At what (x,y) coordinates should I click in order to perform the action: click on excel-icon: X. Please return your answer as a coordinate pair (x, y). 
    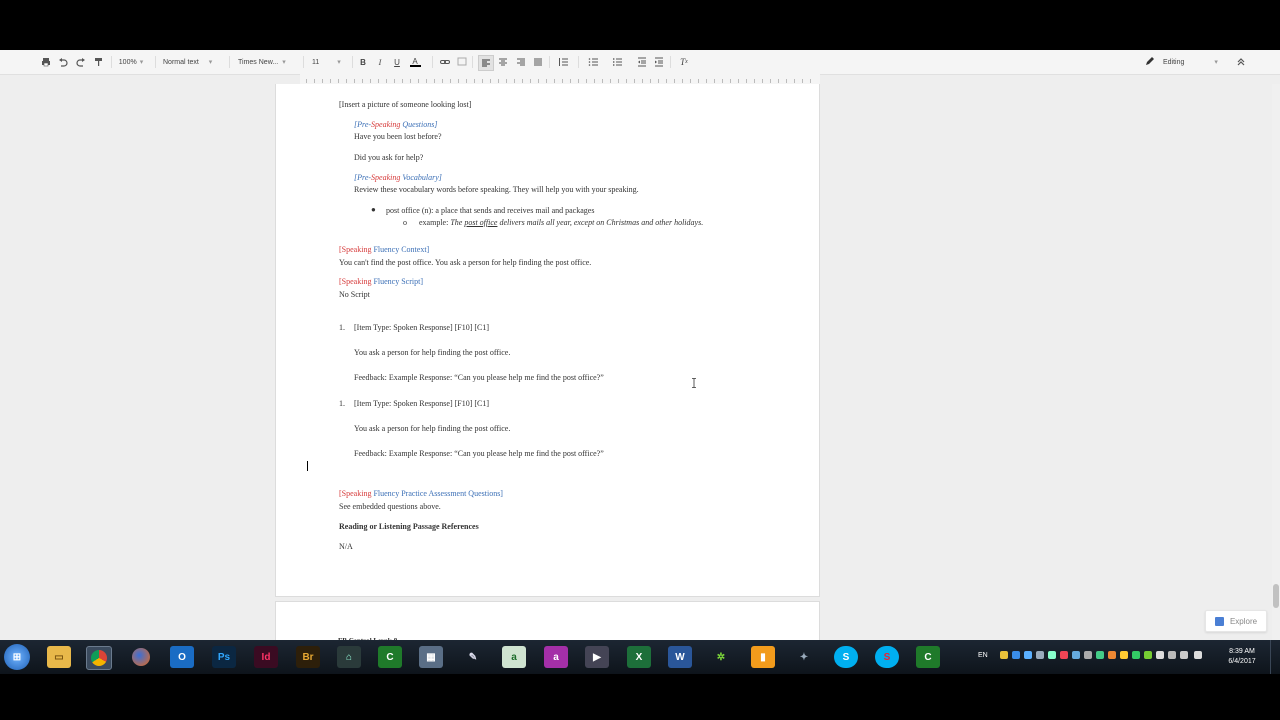
    Looking at the image, I should click on (639, 657).